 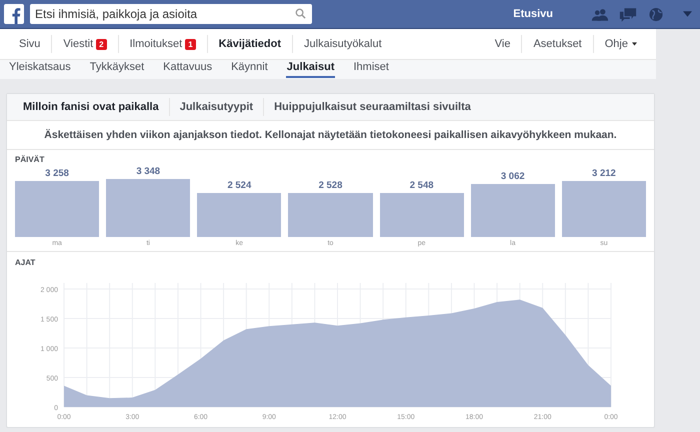 I want to click on globe-icon, so click(x=656, y=14).